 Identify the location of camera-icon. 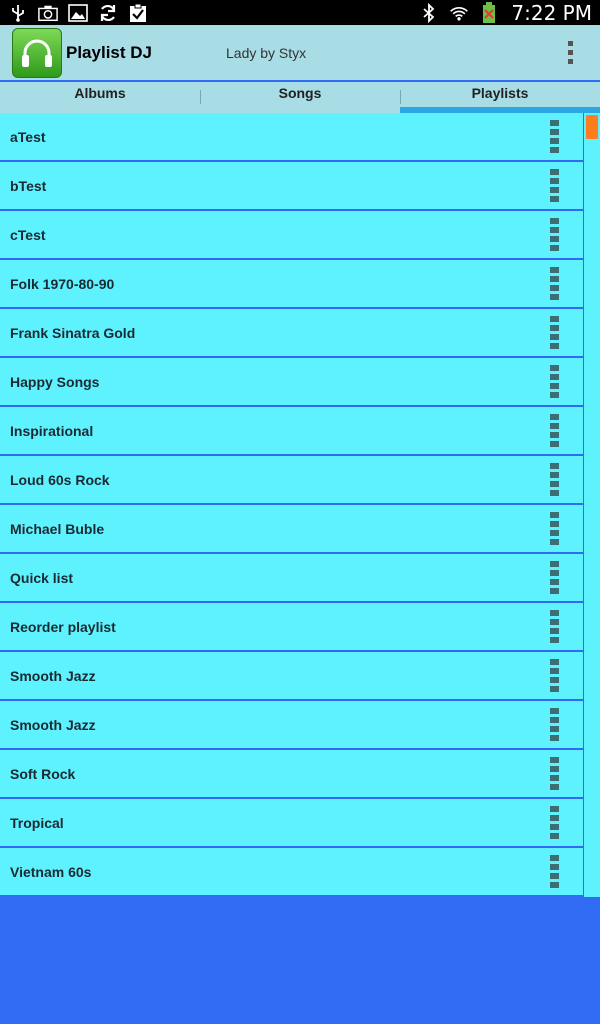
(48, 13).